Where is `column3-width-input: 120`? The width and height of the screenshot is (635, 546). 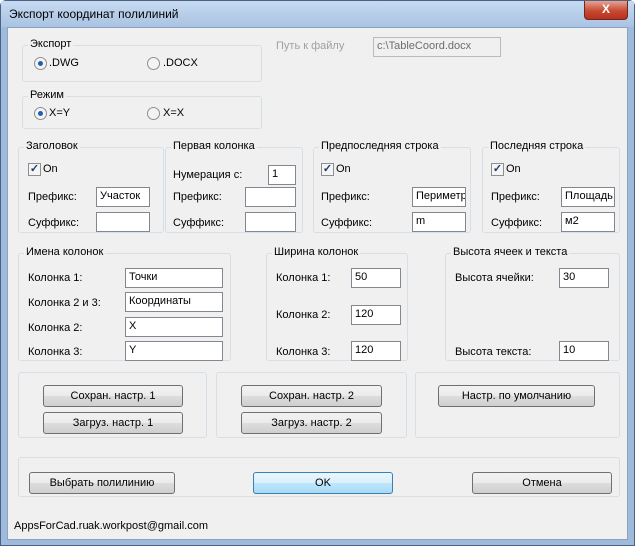 column3-width-input: 120 is located at coordinates (376, 351).